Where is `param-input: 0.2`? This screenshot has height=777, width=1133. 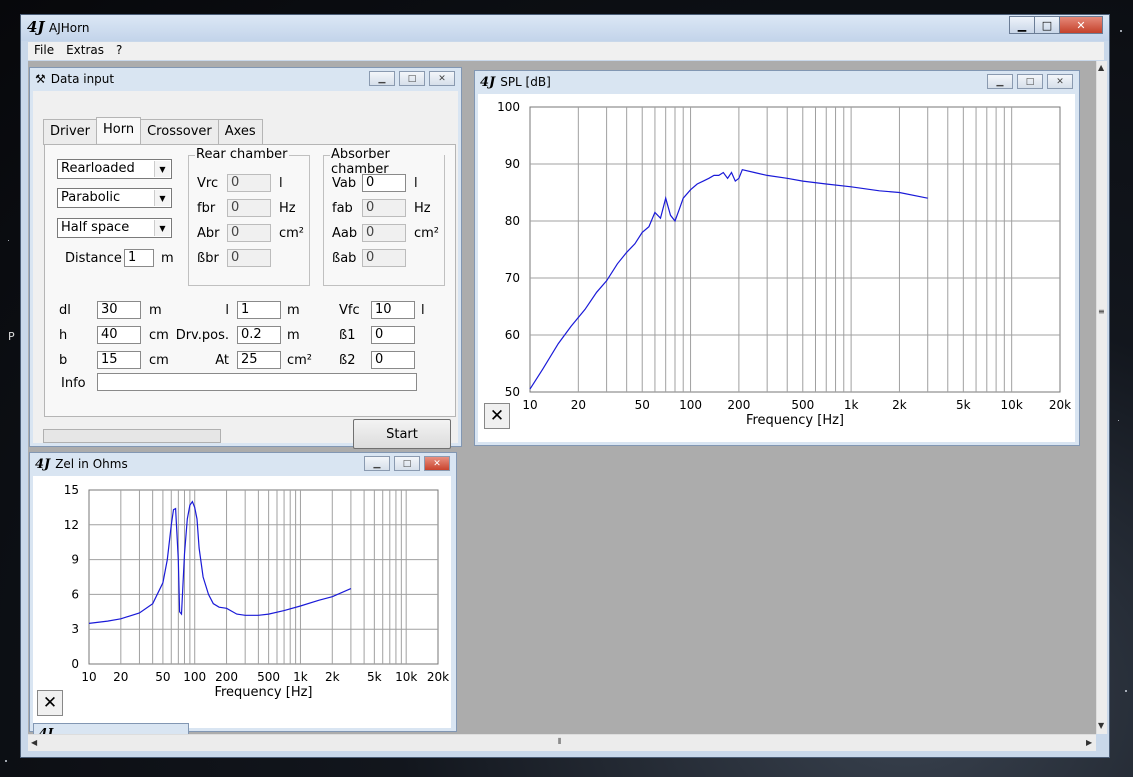
param-input: 0.2 is located at coordinates (259, 335).